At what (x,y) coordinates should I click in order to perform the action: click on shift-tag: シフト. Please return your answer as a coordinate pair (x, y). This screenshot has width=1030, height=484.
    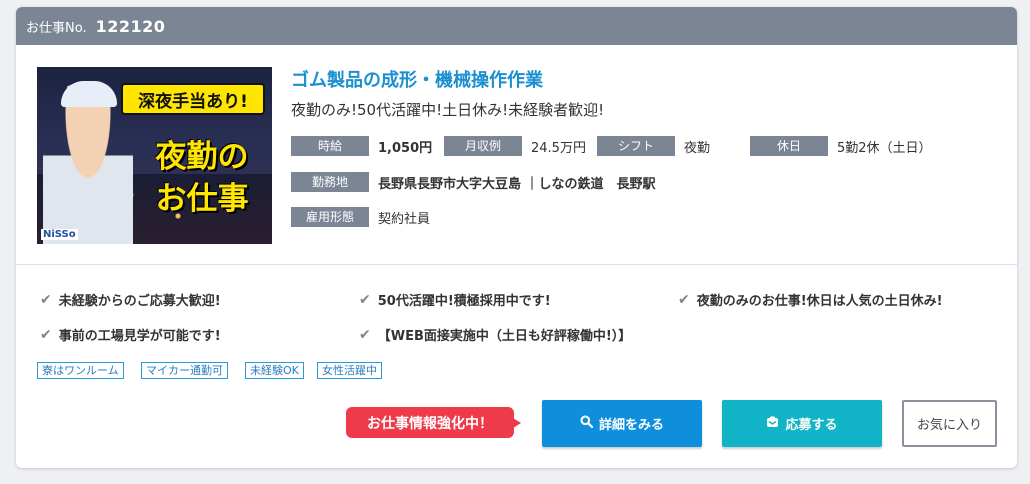
    Looking at the image, I should click on (636, 146).